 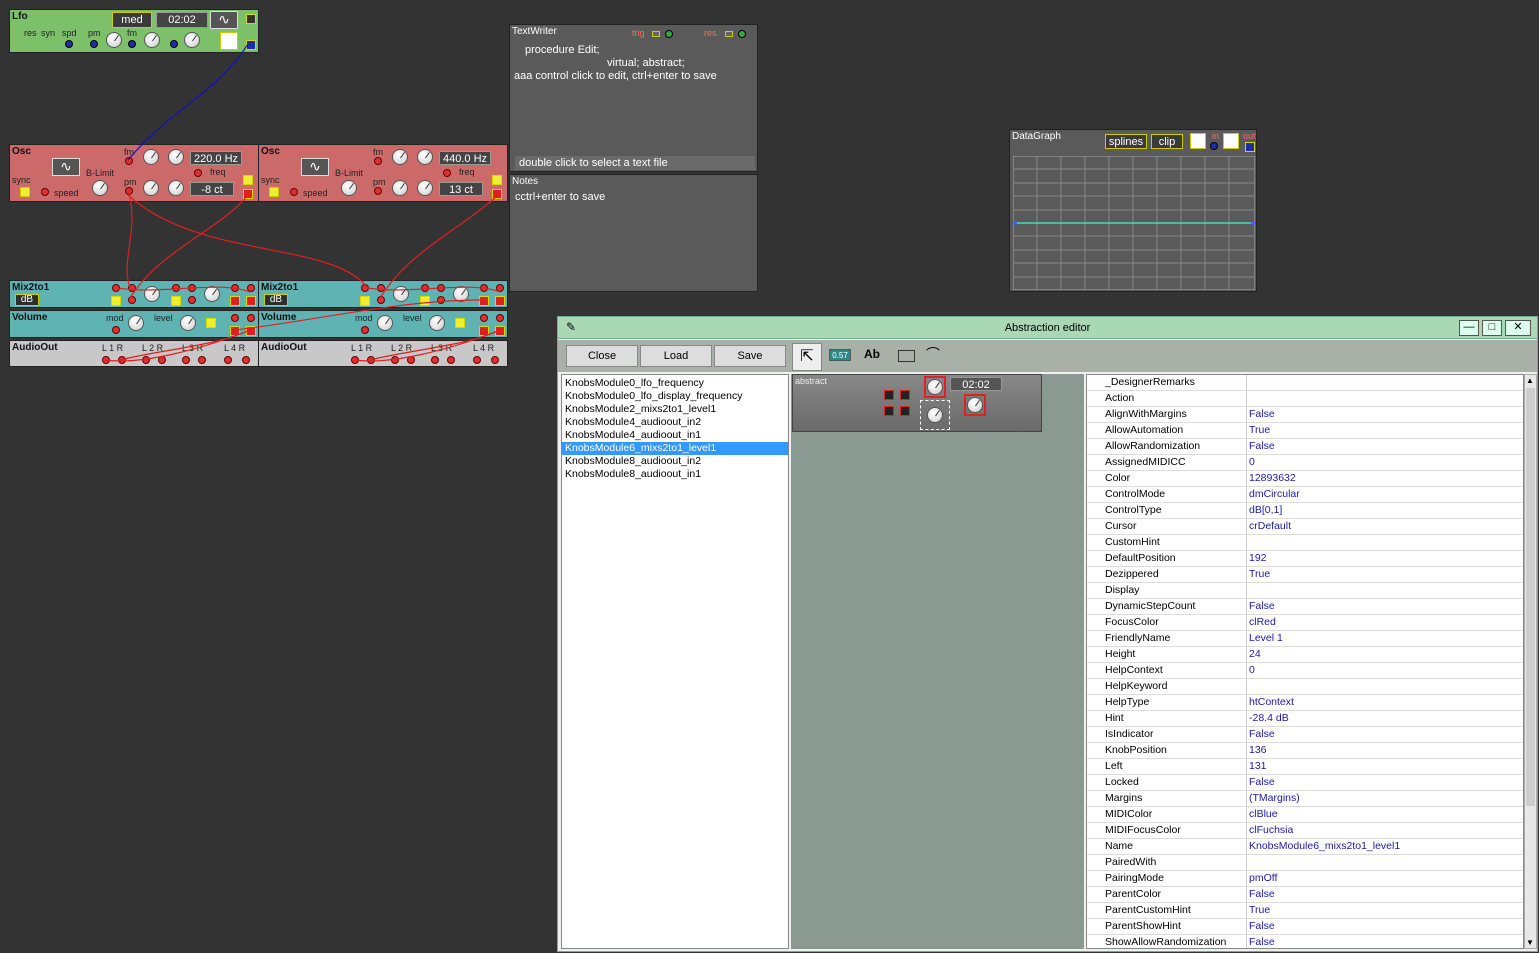 I want to click on property-row: Left 131, so click(x=1305, y=767).